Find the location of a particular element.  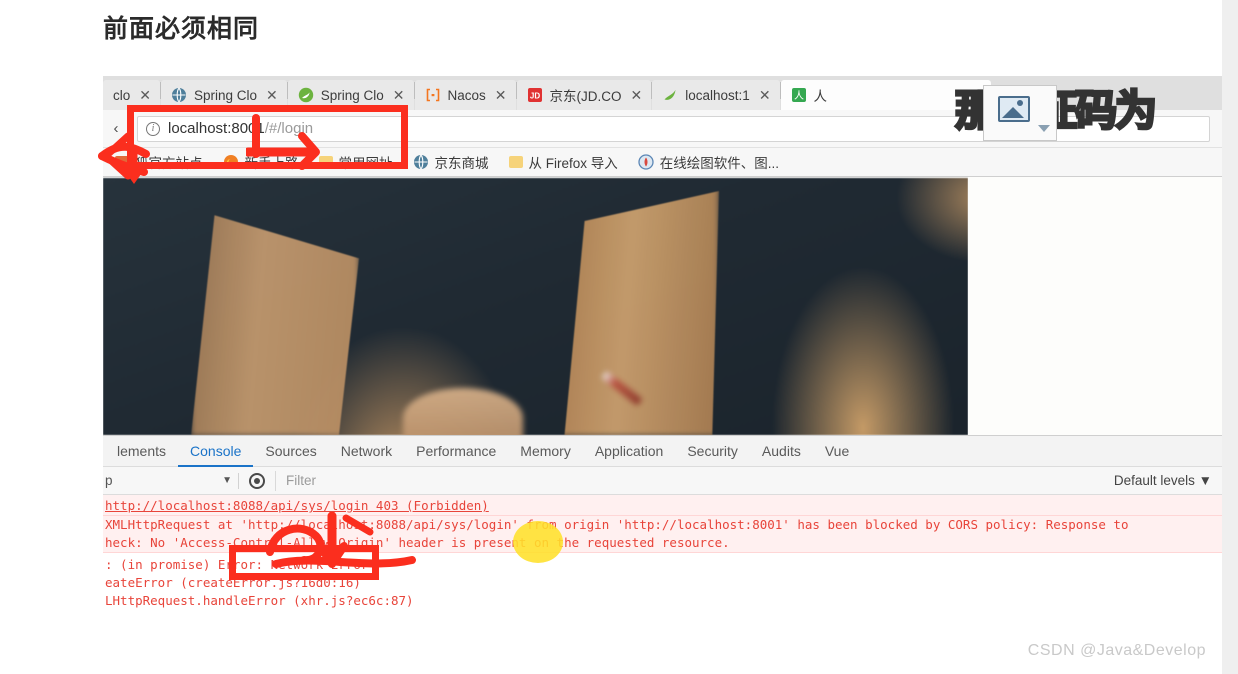

photo-hand is located at coordinates (463, 411).